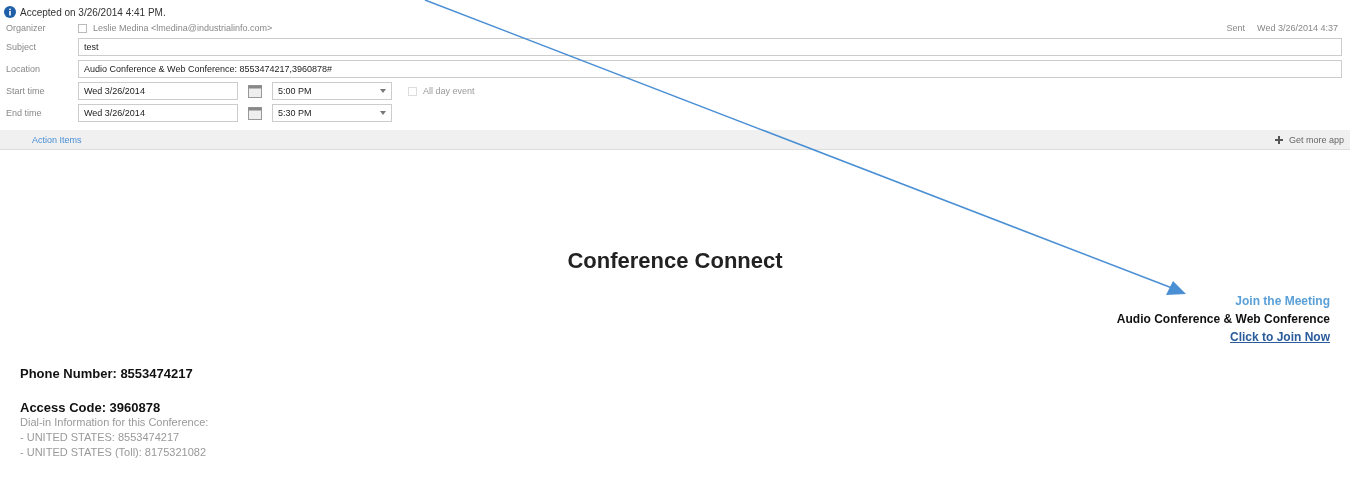 The width and height of the screenshot is (1350, 499). Describe the element at coordinates (1236, 28) in the screenshot. I see `sent-label: Sent` at that location.